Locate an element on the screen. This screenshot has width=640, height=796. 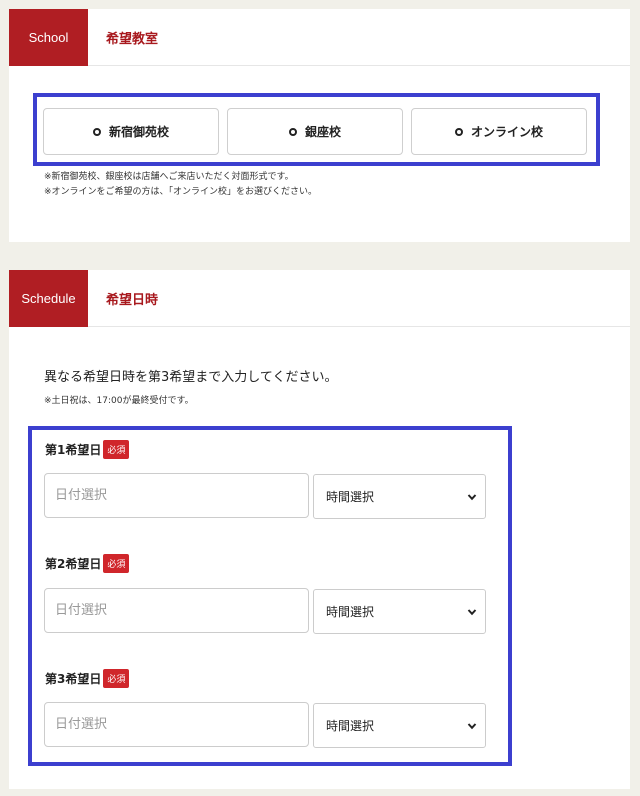
school-option-online: オンライン校 is located at coordinates (499, 131).